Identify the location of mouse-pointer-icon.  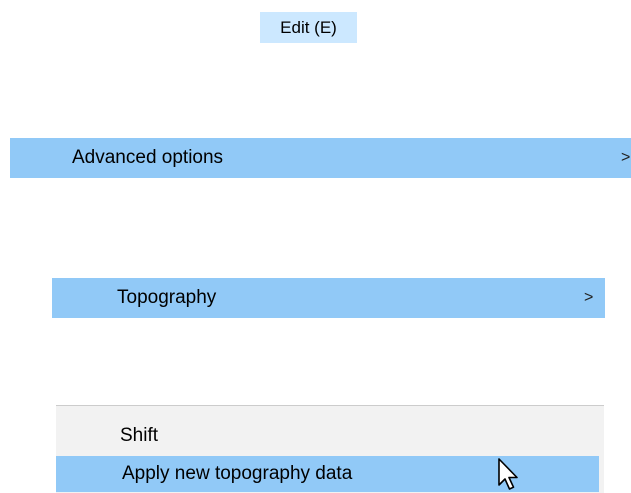
(508, 474).